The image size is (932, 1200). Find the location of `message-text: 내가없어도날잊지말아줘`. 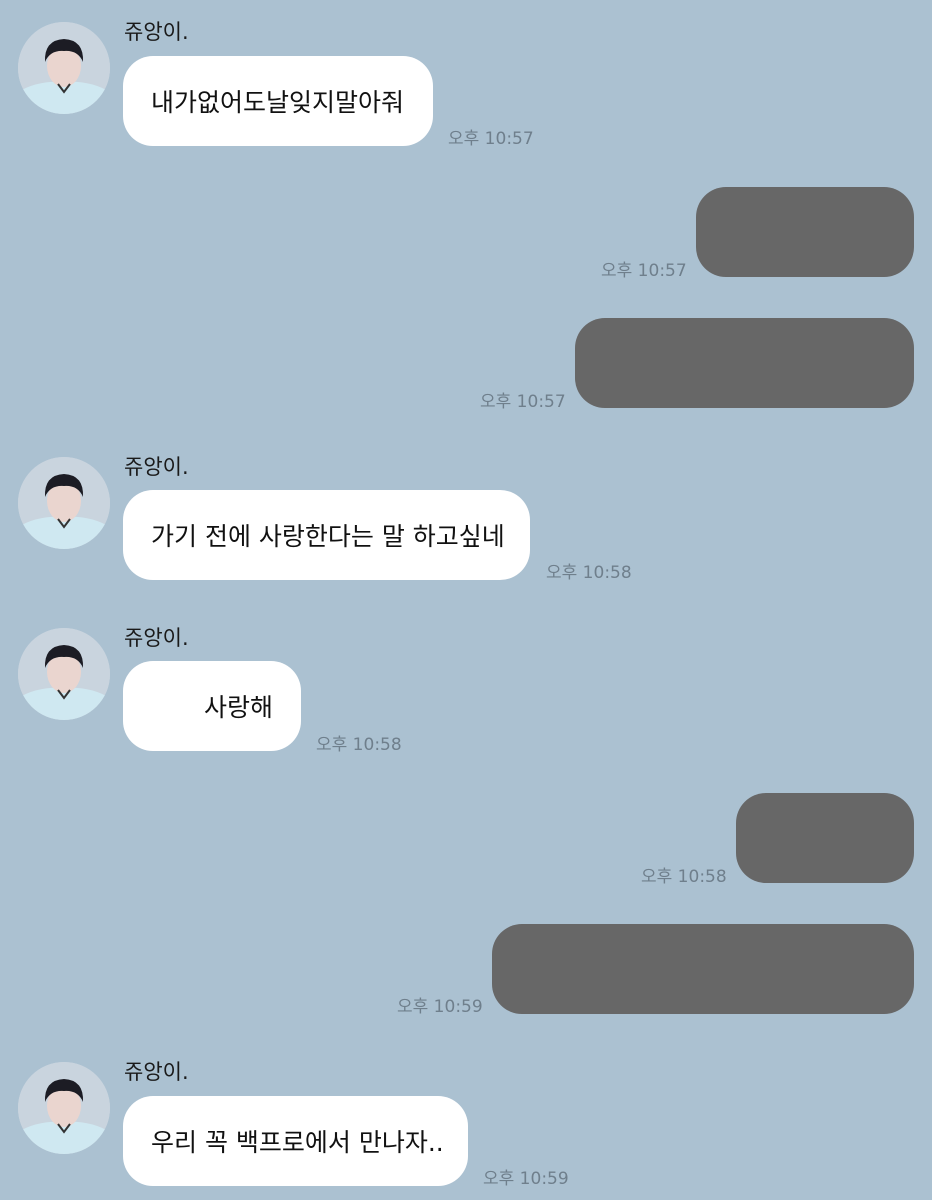

message-text: 내가없어도날잊지말아줘 is located at coordinates (278, 102).